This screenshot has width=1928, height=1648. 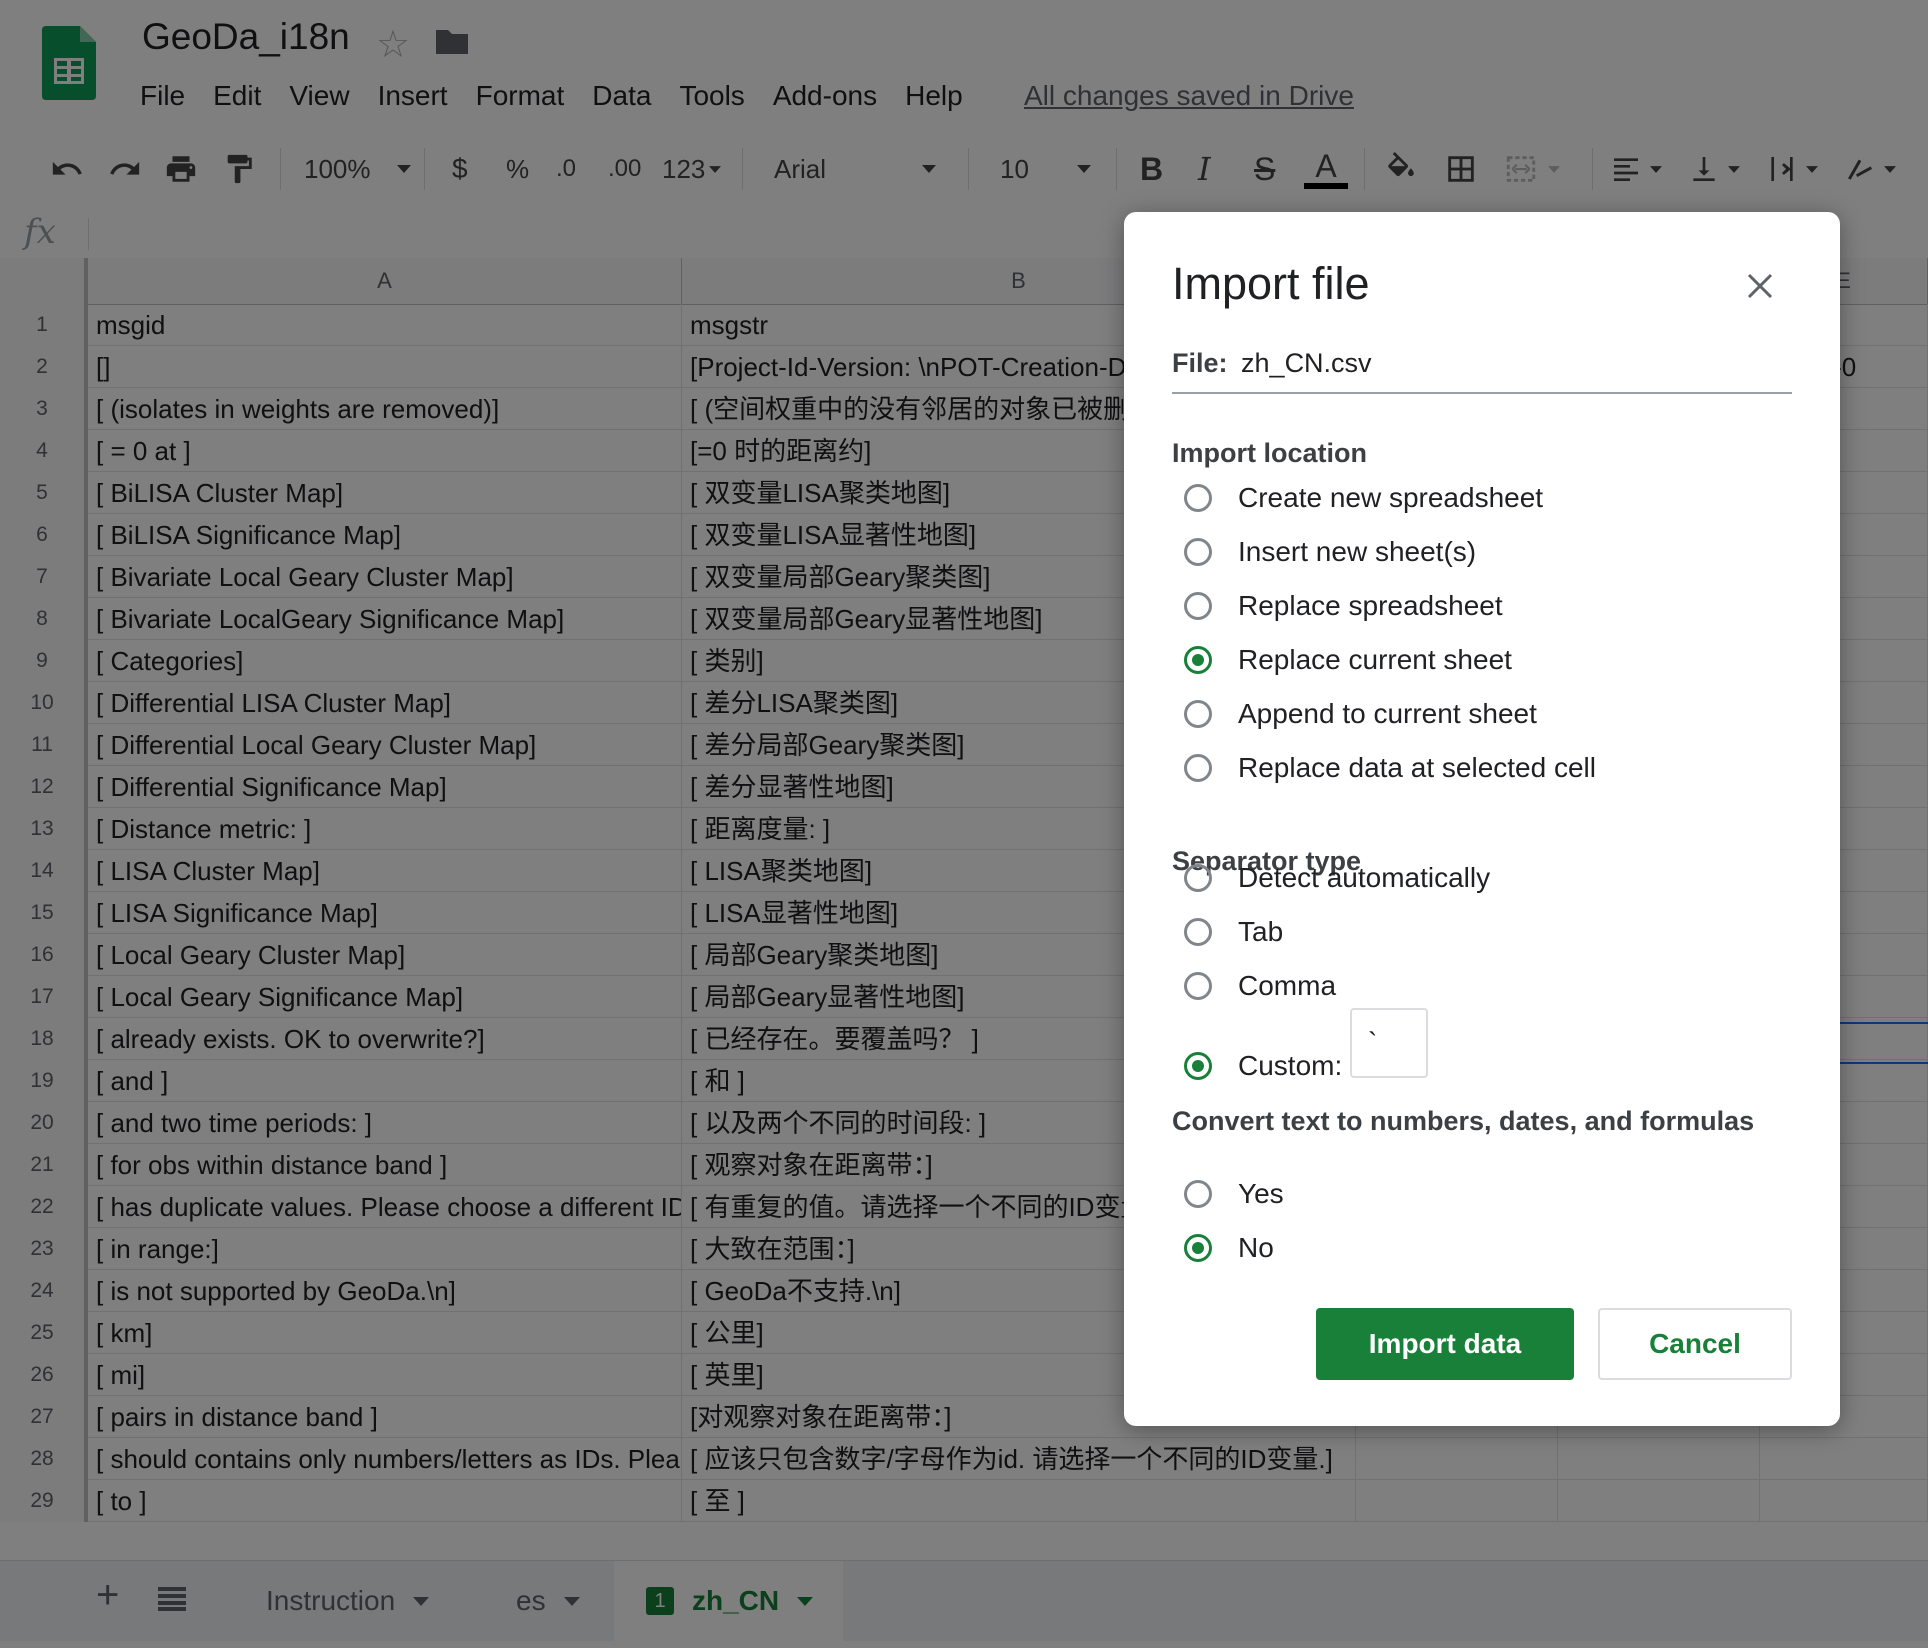 What do you see at coordinates (1445, 1344) in the screenshot?
I see `import-data-button: Import data` at bounding box center [1445, 1344].